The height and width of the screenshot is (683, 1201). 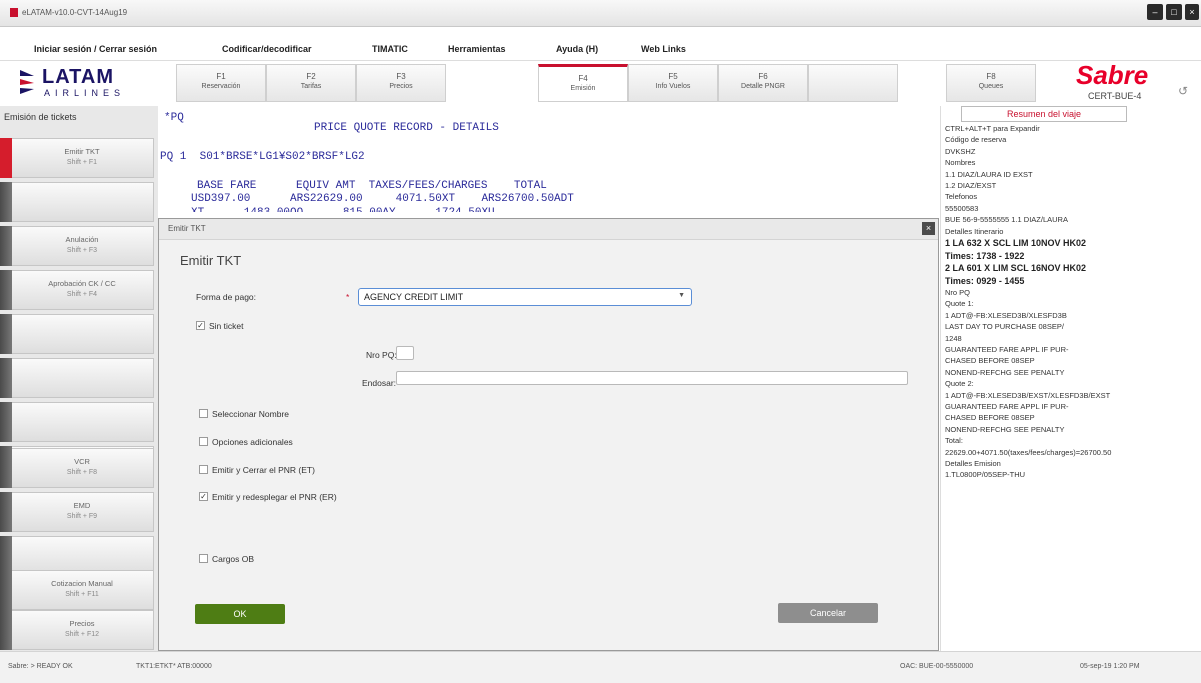 What do you see at coordinates (989, 174) in the screenshot?
I see `trip-summary-line: 1.1 DIAZ/LAURA ID EXST` at bounding box center [989, 174].